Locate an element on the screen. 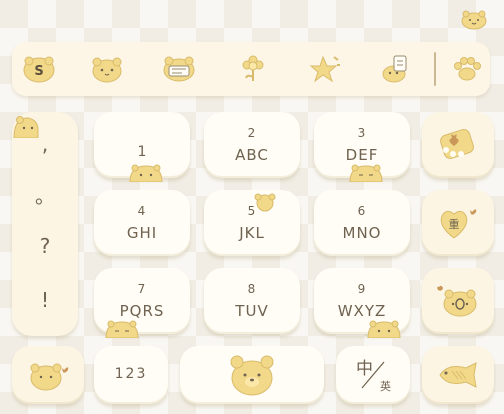  bear-keyboard-icon is located at coordinates (179, 69).